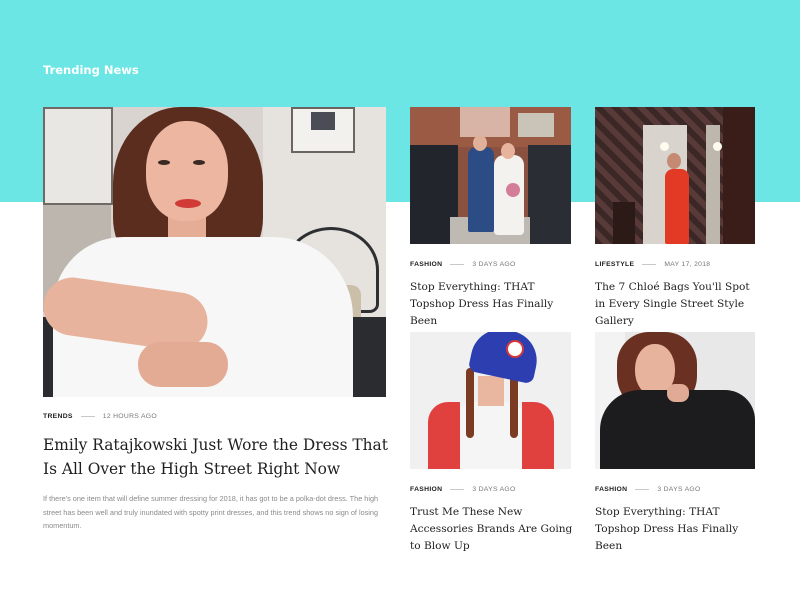 The image size is (800, 600). What do you see at coordinates (687, 264) in the screenshot?
I see `timestamp: MAY 17, 2018` at bounding box center [687, 264].